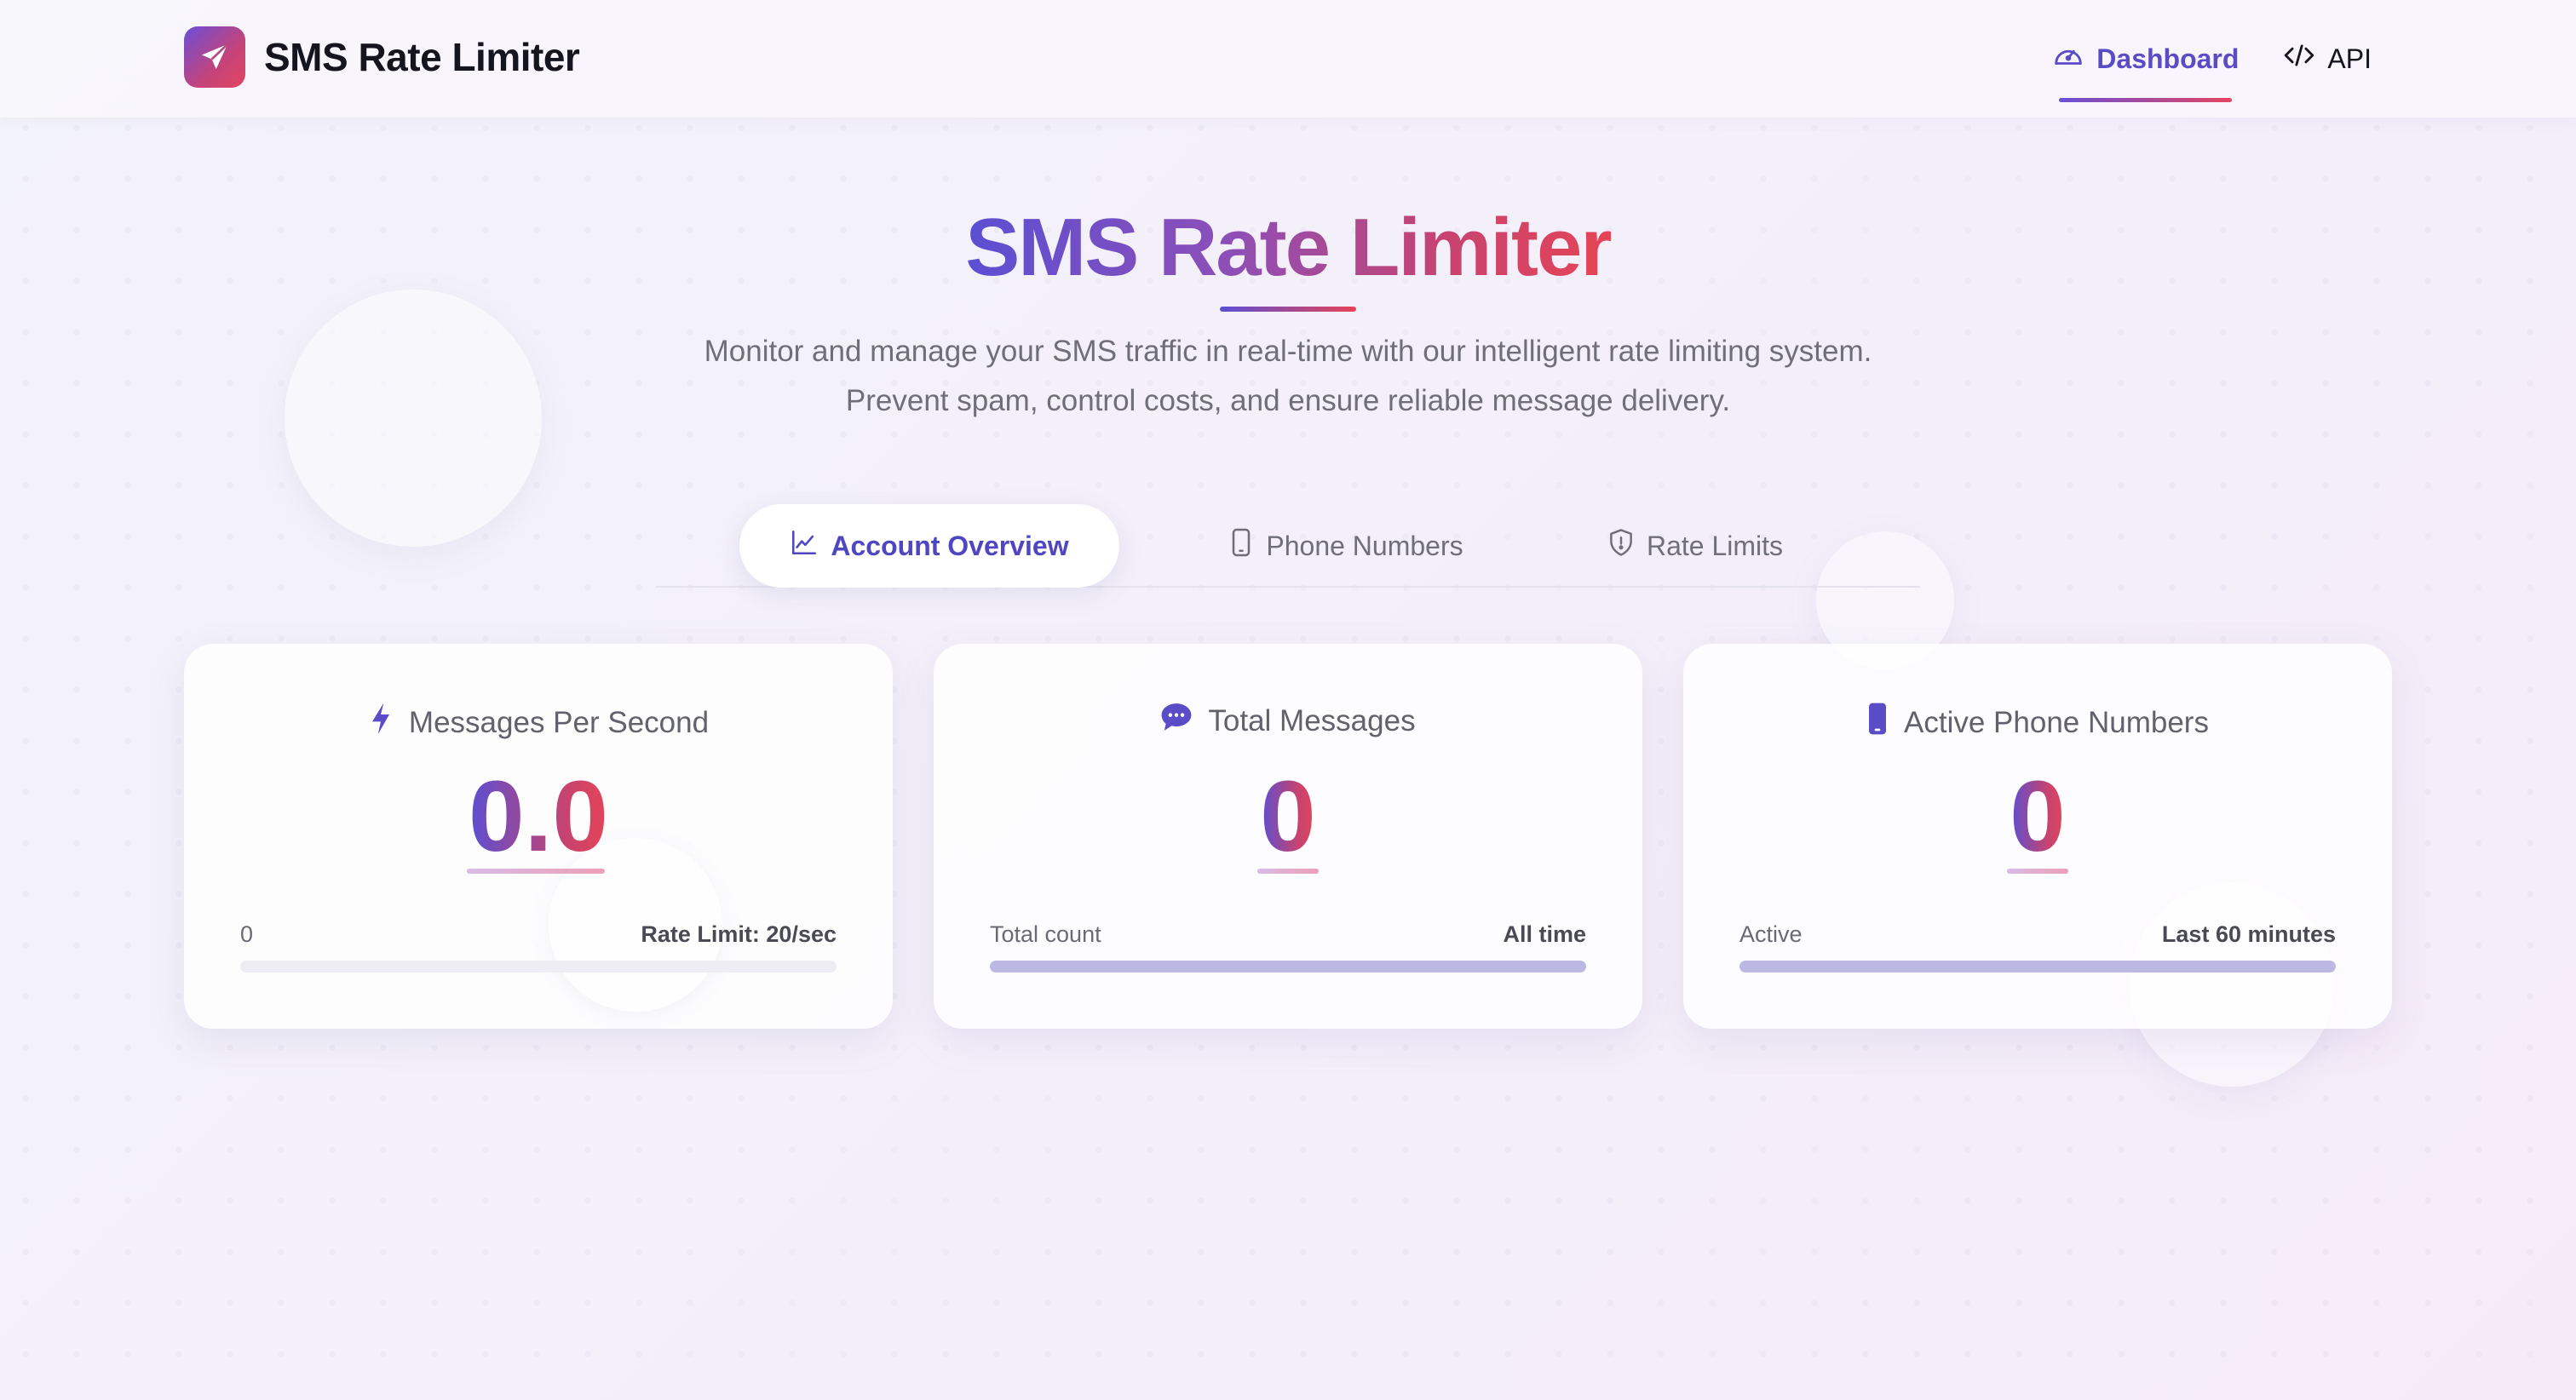  Describe the element at coordinates (214, 57) in the screenshot. I see `paper-plane-icon` at that location.